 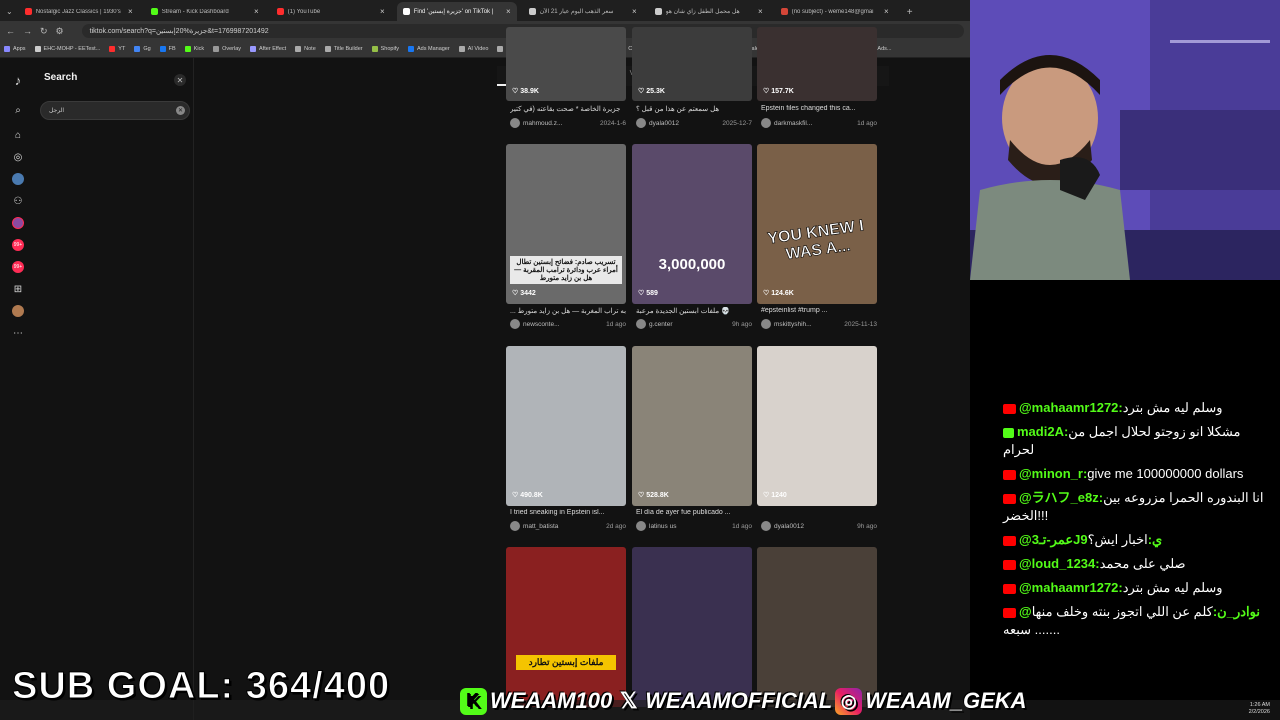 I want to click on back-icon: ←, so click(x=10, y=31).